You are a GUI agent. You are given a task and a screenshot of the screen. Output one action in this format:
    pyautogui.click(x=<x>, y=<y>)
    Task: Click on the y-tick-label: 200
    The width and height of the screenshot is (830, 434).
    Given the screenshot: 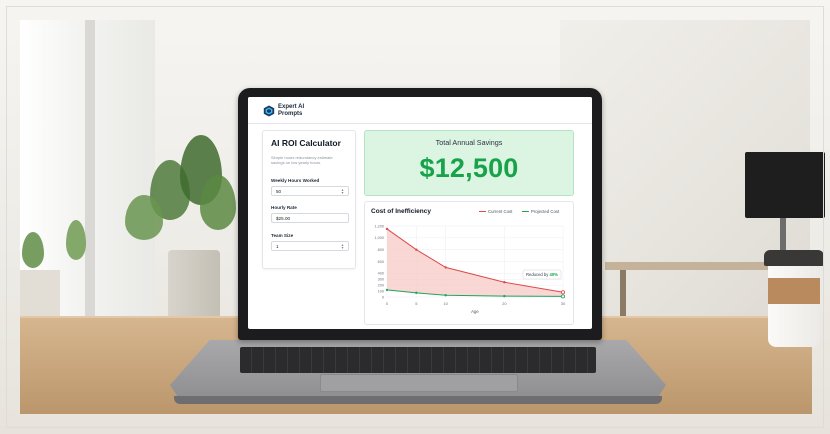 What is the action you would take?
    pyautogui.click(x=381, y=286)
    